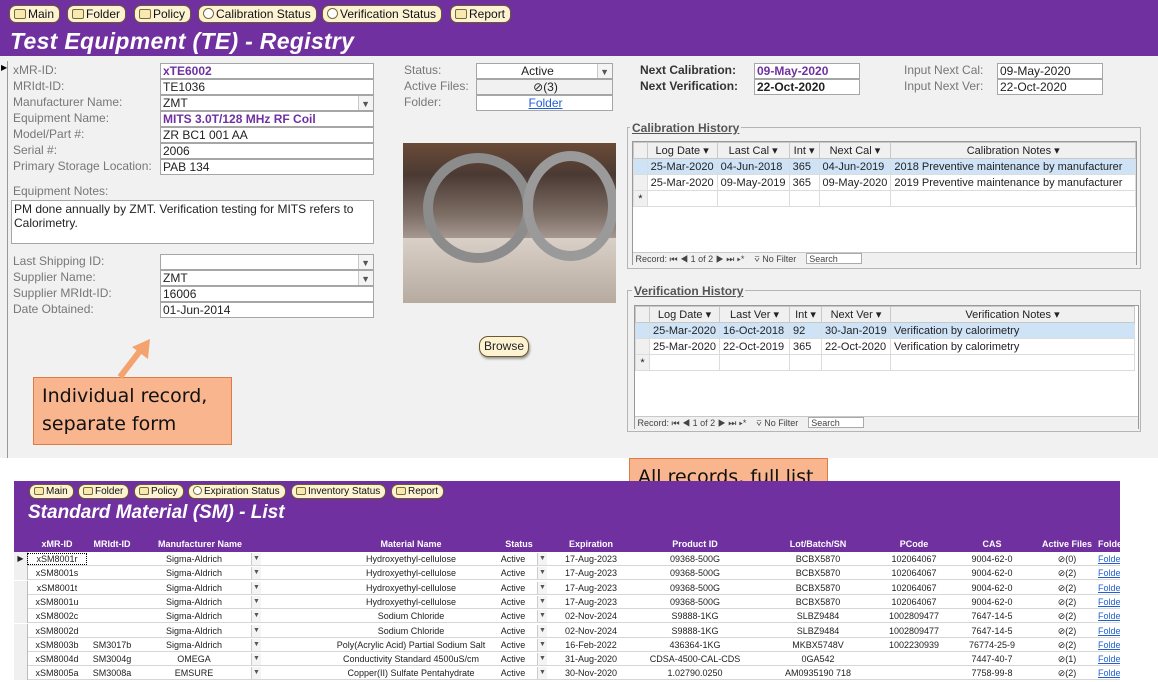  I want to click on cell-cas: 7447-40-7, so click(992, 659).